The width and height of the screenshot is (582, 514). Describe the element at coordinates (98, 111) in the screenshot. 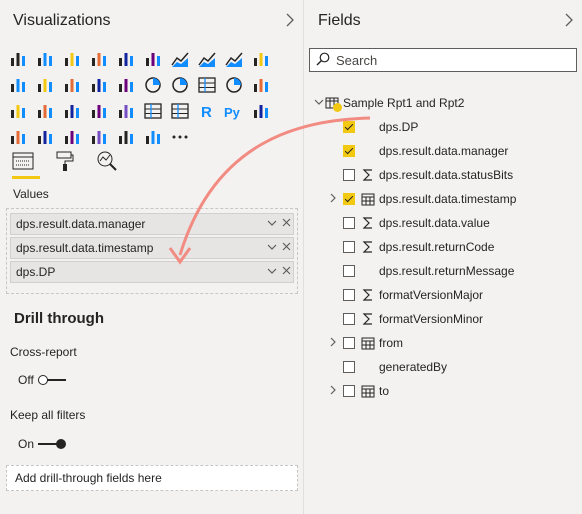

I see `kpi-icon` at that location.